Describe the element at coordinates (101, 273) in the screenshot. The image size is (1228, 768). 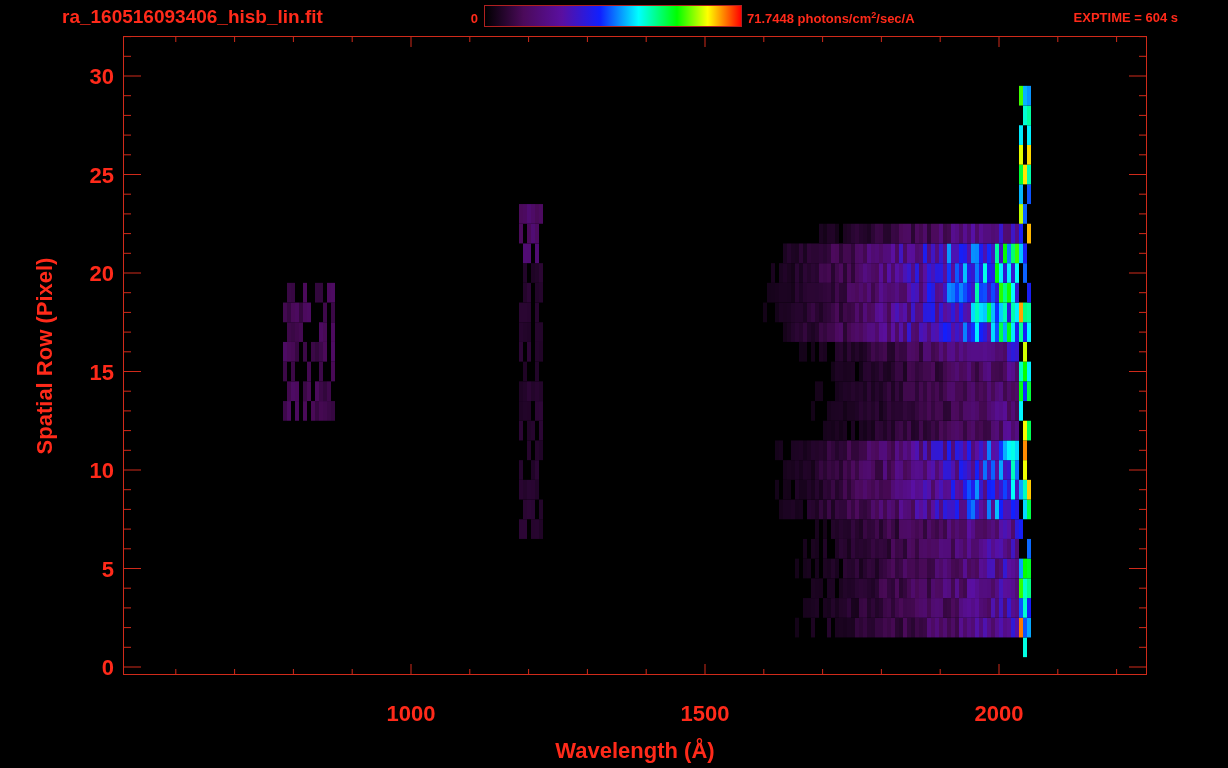
I see `y-tick-label: 20` at that location.